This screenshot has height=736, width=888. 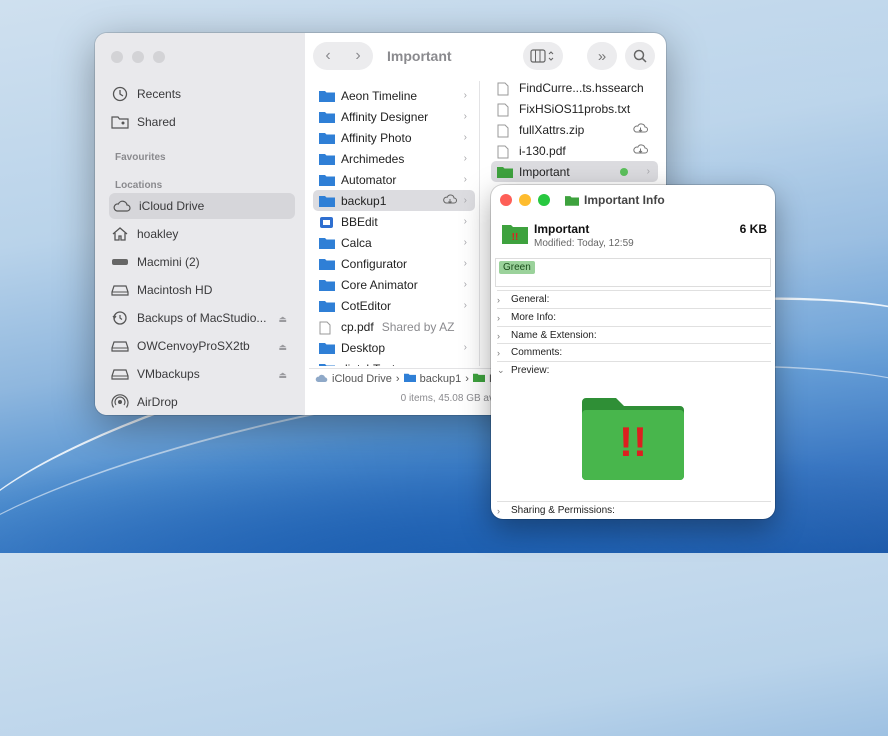 I want to click on list-item-label: cp.pdf, so click(x=357, y=326).